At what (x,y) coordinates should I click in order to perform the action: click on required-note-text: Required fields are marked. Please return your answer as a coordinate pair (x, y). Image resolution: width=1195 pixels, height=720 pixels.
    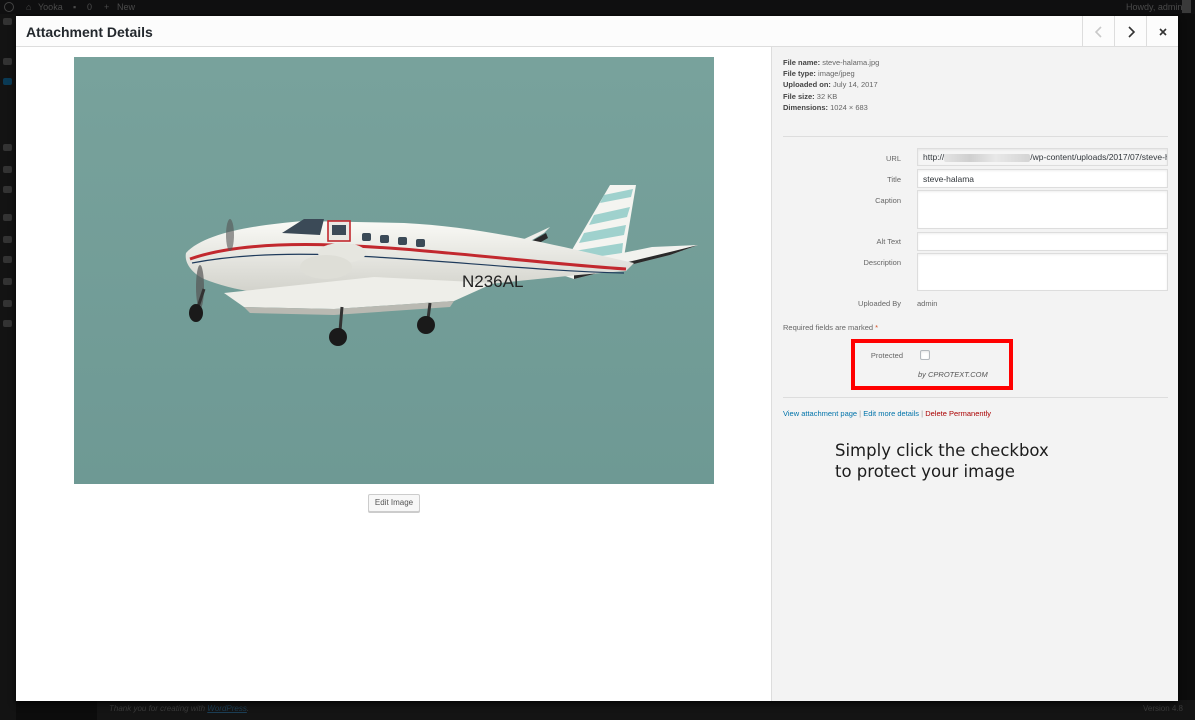
    Looking at the image, I should click on (829, 327).